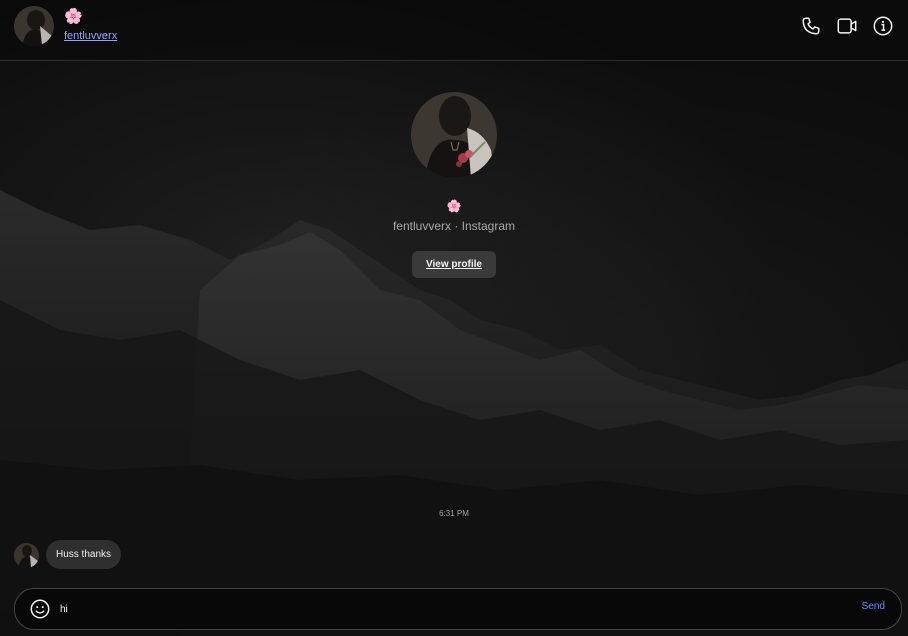  Describe the element at coordinates (811, 26) in the screenshot. I see `phone-icon` at that location.